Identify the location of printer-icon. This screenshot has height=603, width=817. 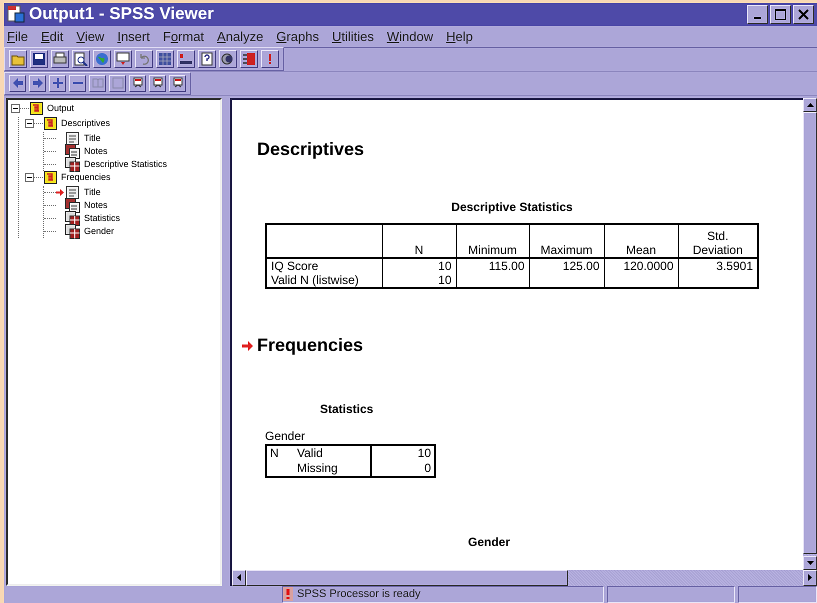
(60, 59).